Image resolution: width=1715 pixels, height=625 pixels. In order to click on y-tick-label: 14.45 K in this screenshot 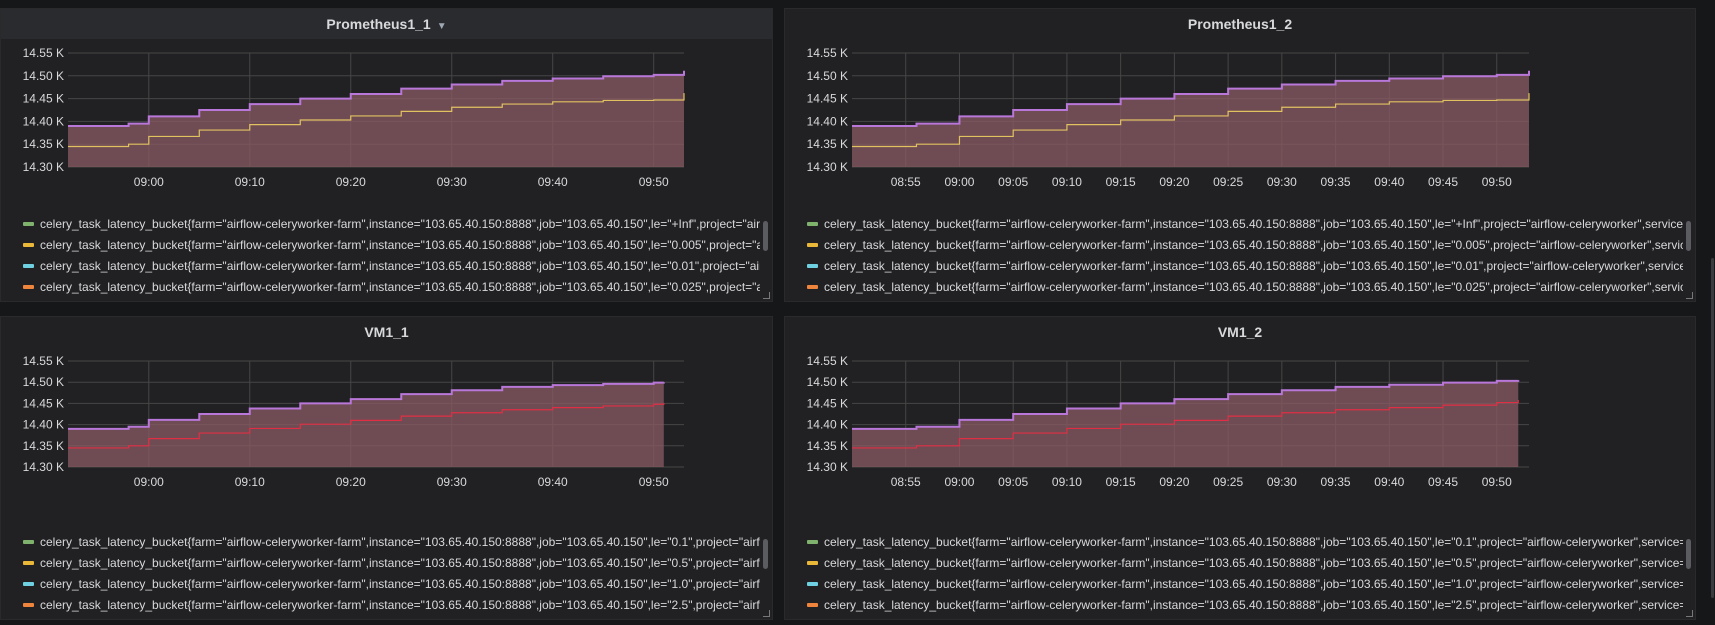, I will do `click(827, 403)`.